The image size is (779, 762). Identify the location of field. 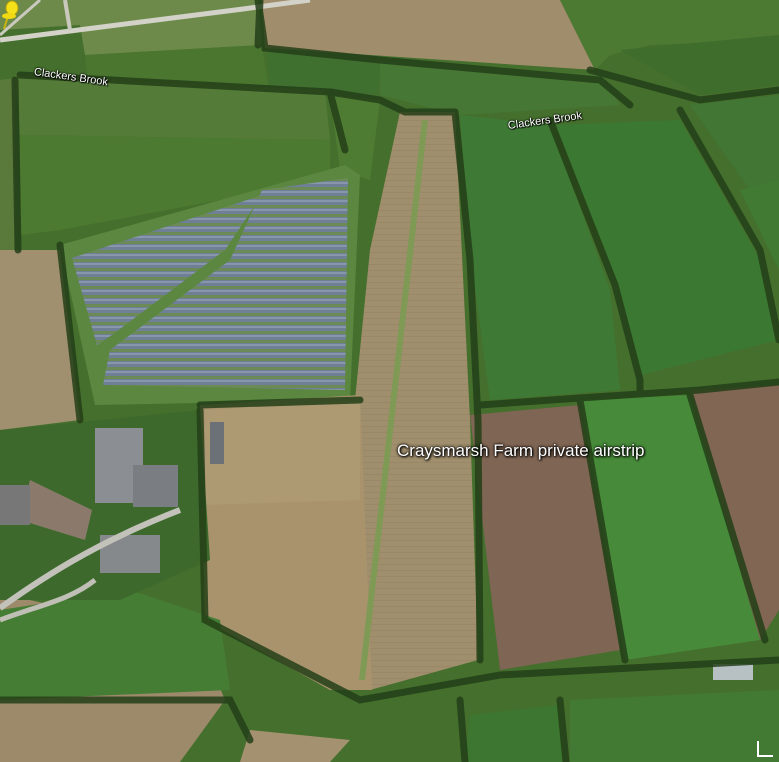
(674, 726).